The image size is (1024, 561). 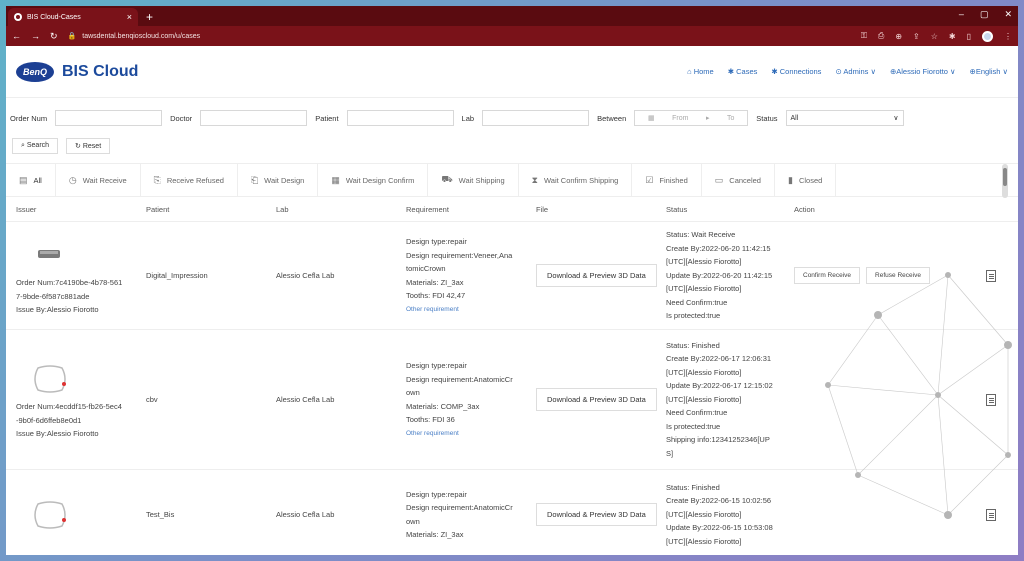 What do you see at coordinates (542, 209) in the screenshot?
I see `header-file: File` at bounding box center [542, 209].